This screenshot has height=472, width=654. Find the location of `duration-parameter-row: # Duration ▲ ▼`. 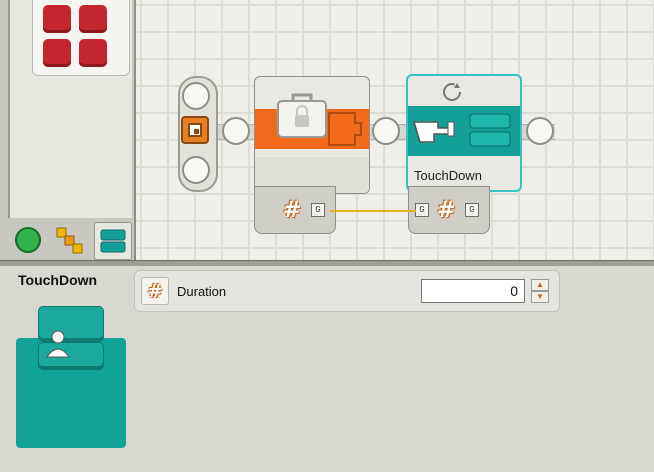

duration-parameter-row: # Duration ▲ ▼ is located at coordinates (347, 291).